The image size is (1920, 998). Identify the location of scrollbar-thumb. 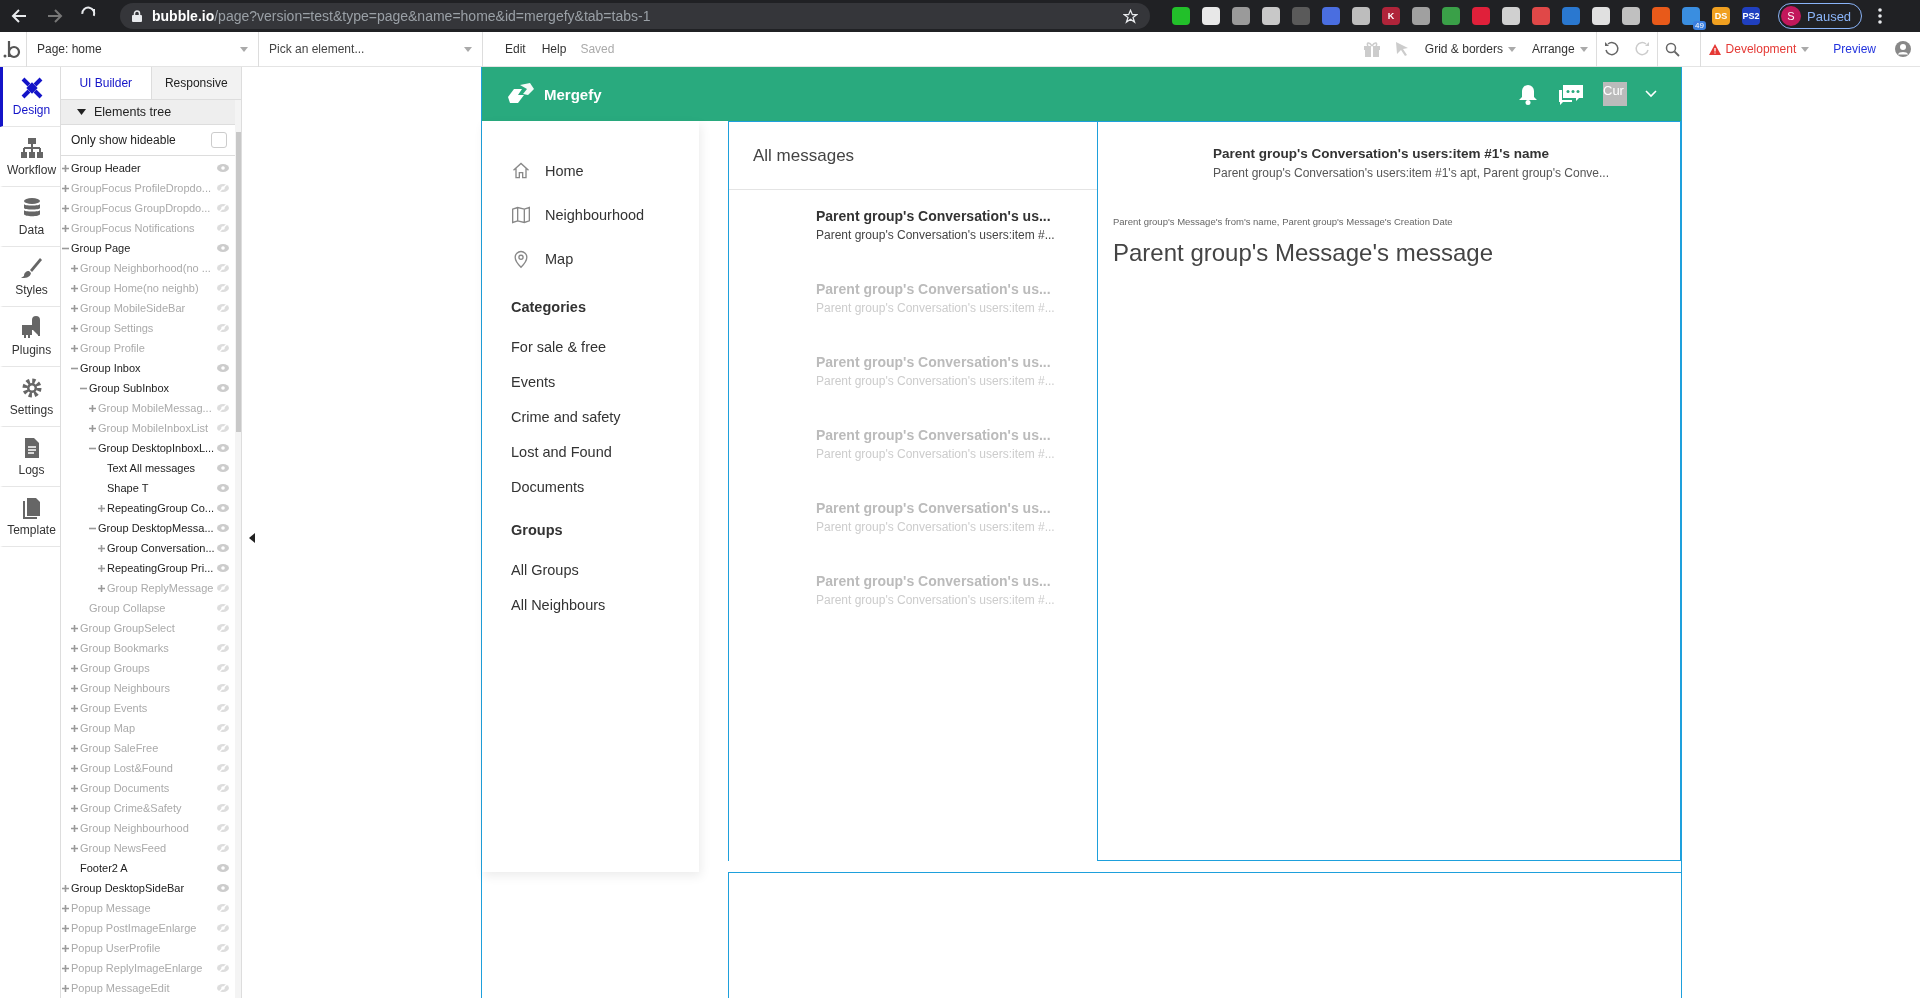
(238, 282).